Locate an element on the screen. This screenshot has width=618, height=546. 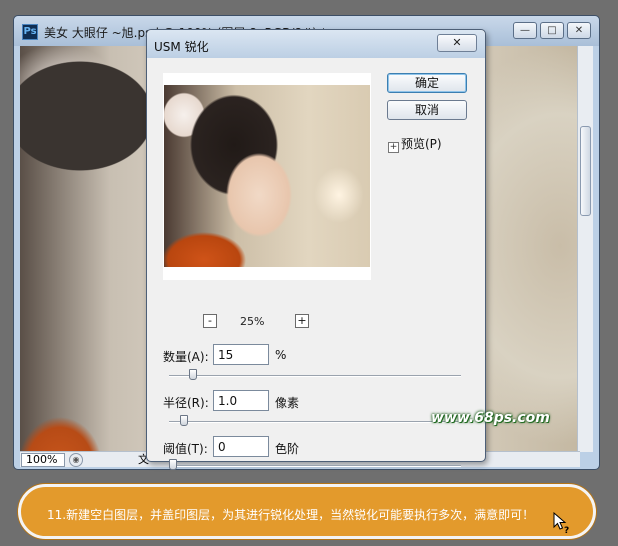
threshold-slider is located at coordinates (315, 464).